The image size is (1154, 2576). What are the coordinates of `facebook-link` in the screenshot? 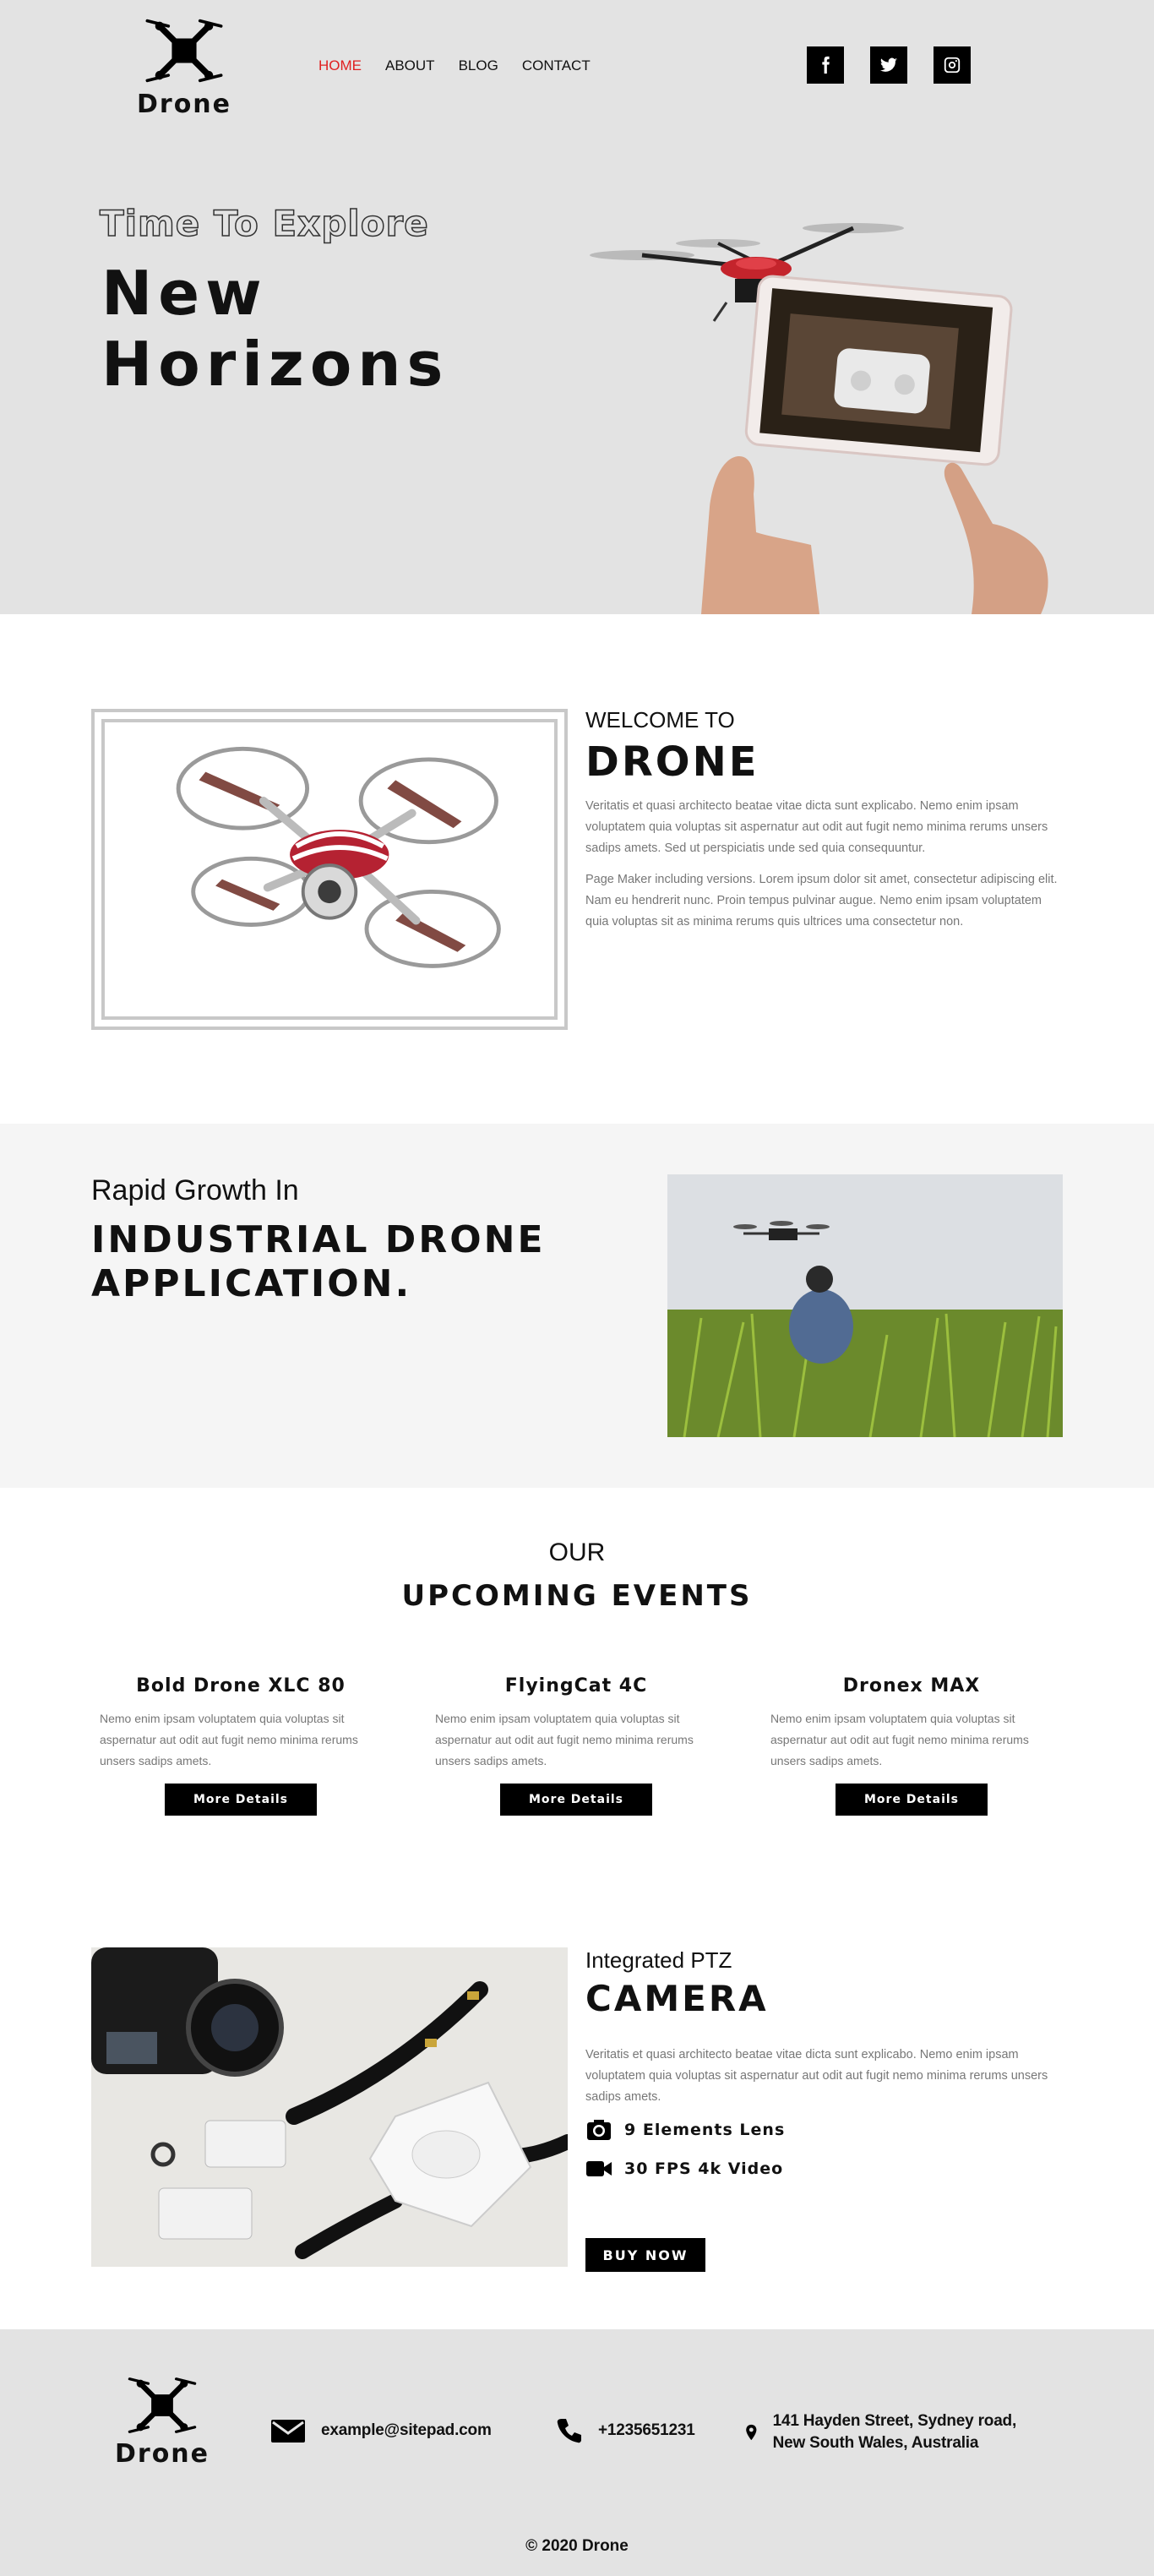 It's located at (825, 65).